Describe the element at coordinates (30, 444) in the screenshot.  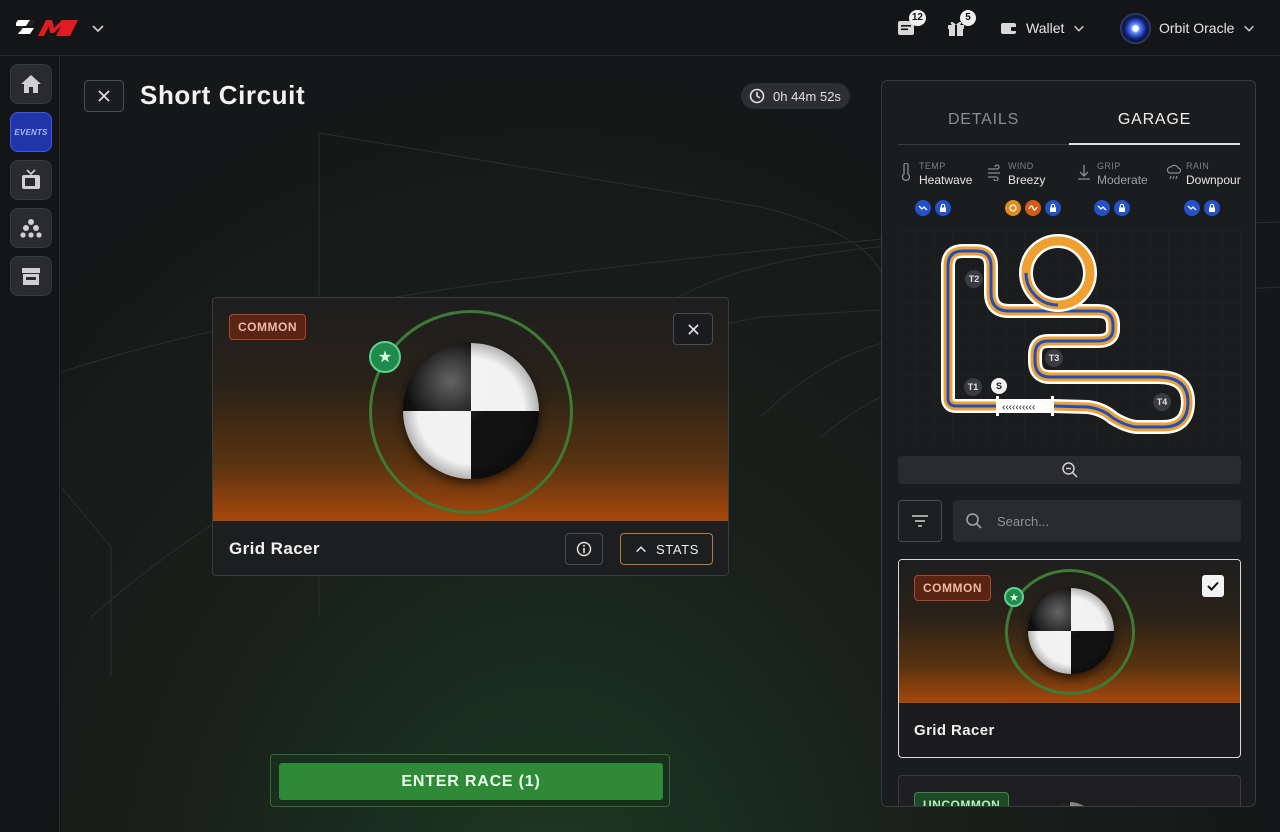
I see `sidebar: EVENTS` at that location.